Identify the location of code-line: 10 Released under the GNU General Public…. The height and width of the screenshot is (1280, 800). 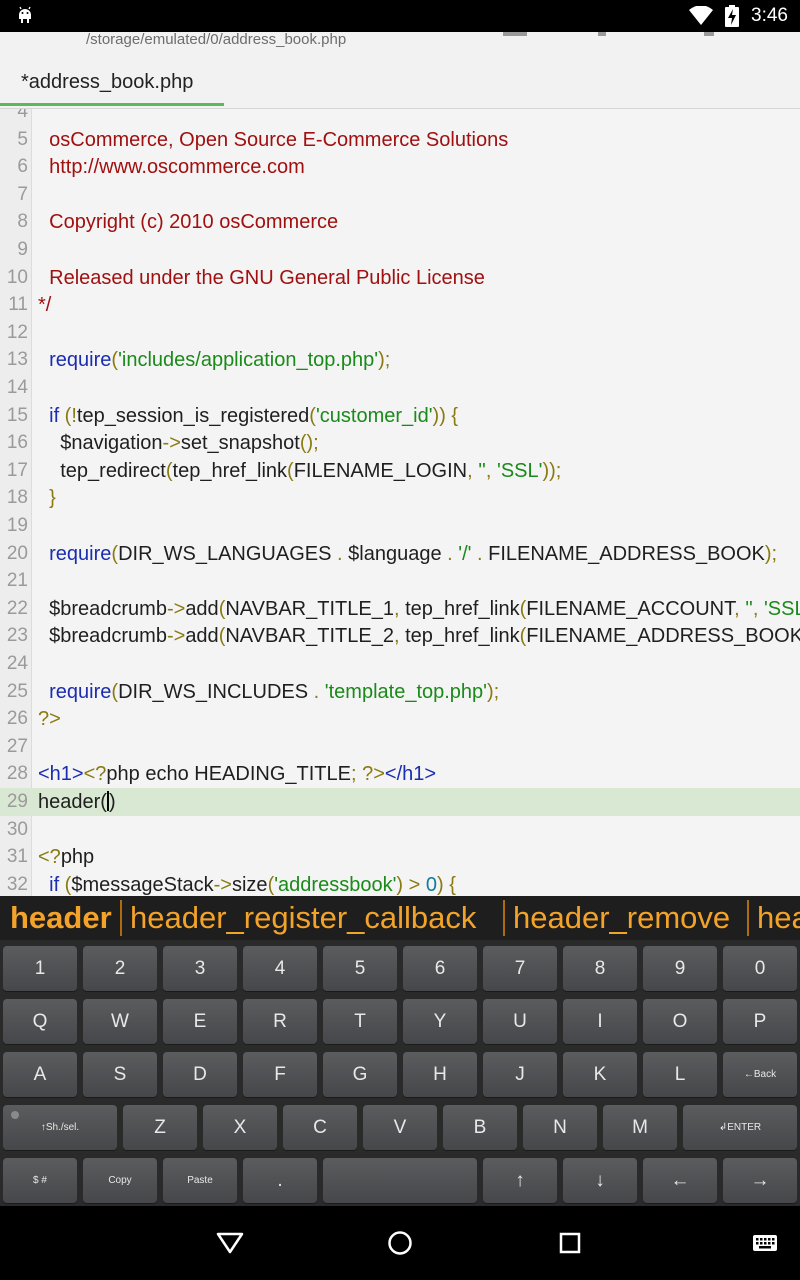
(400, 278).